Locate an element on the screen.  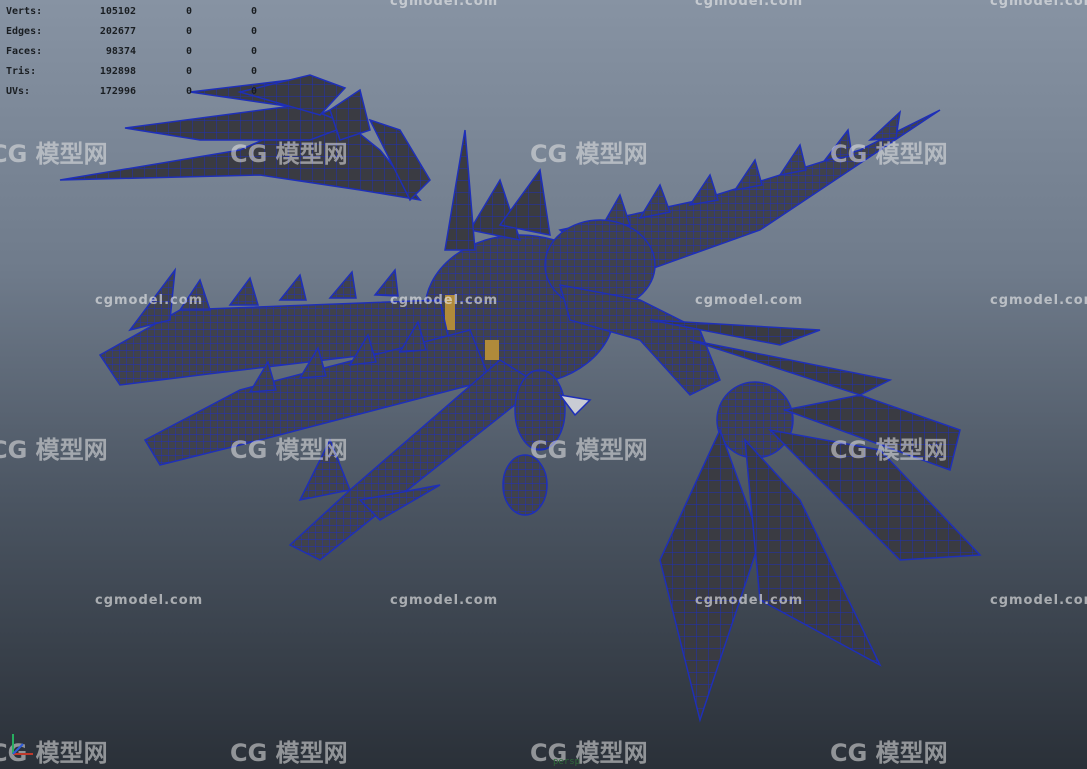
hud-label: UVs: is located at coordinates (18, 91).